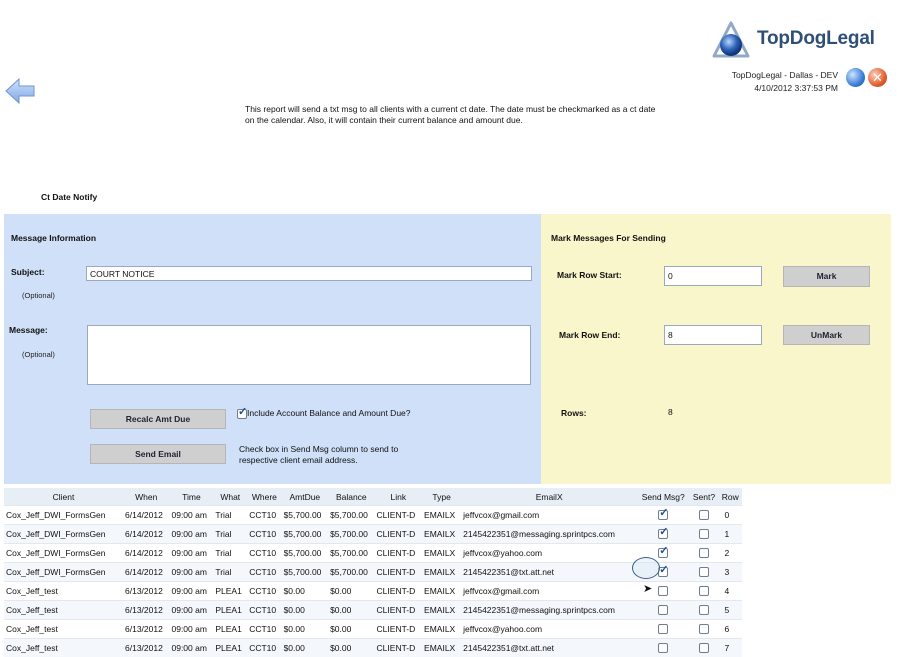 This screenshot has height=657, width=900. What do you see at coordinates (730, 534) in the screenshot?
I see `cell-row: 1` at bounding box center [730, 534].